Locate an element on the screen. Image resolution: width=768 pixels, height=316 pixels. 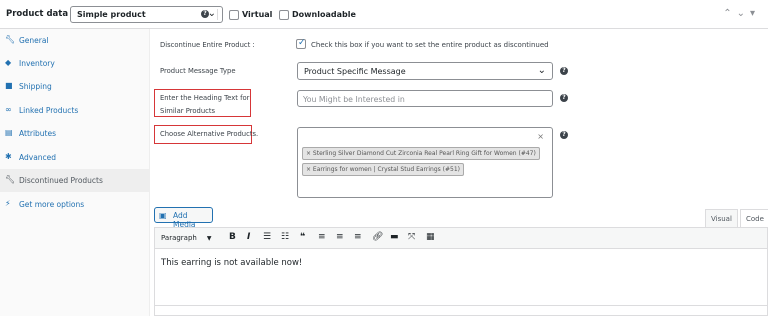
sidebar-item-label: Get more options is located at coordinates (52, 204).